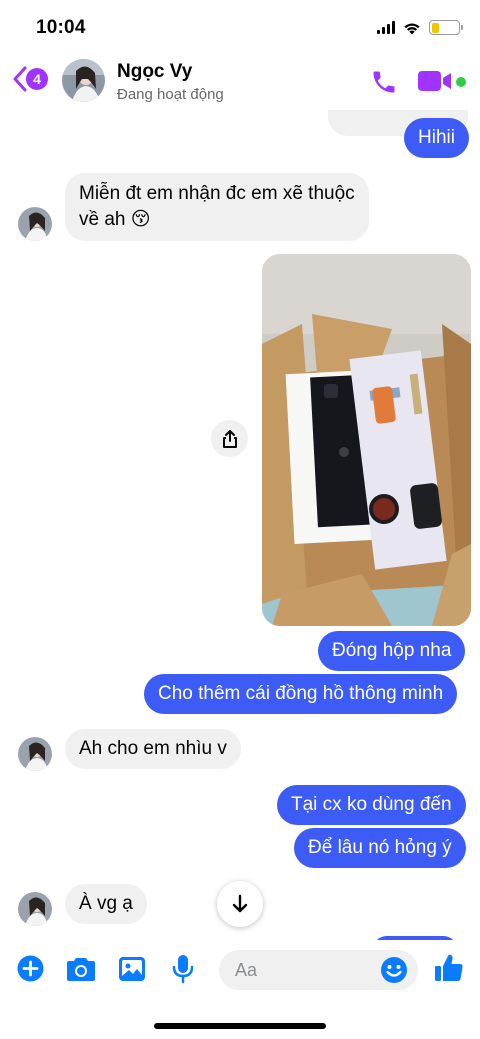 The image size is (480, 1039). I want to click on share-button, so click(229, 438).